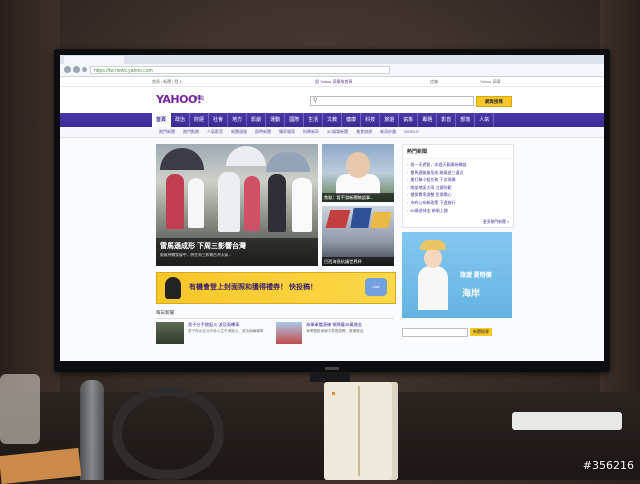 Image resolution: width=640 pixels, height=484 pixels. What do you see at coordinates (358, 236) in the screenshot?
I see `side-story-2: 巴西海島抗議世界杯` at bounding box center [358, 236].